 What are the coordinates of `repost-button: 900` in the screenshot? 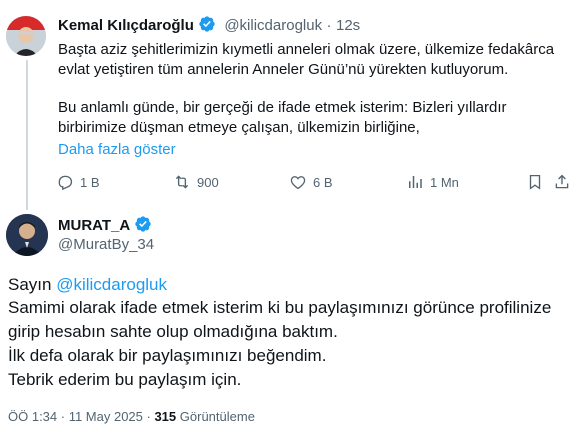 It's located at (196, 182).